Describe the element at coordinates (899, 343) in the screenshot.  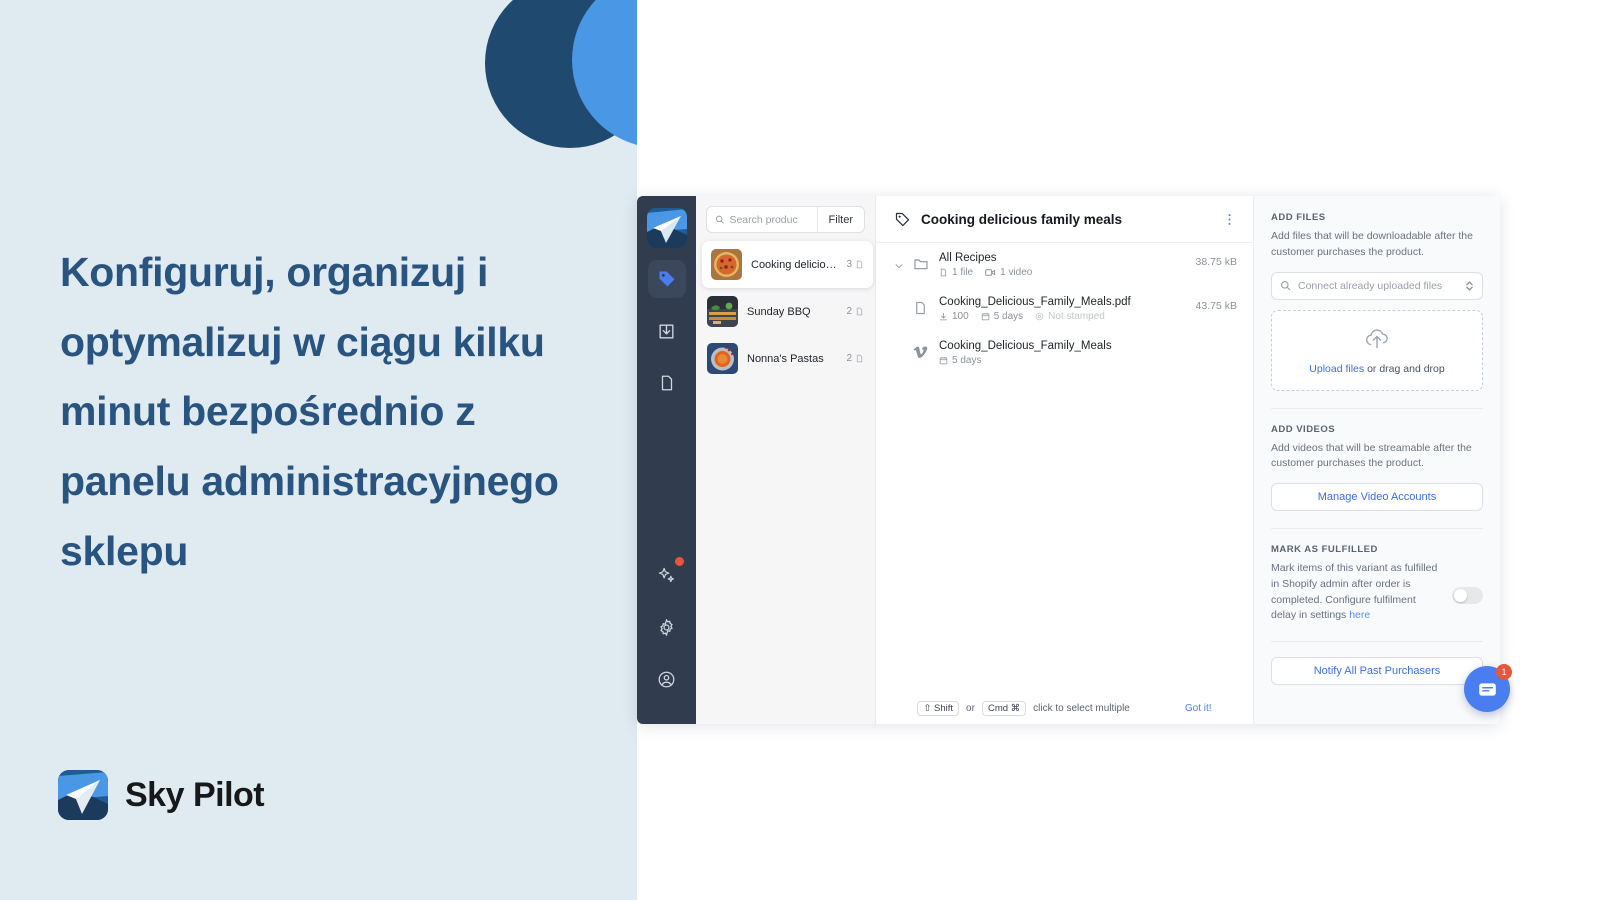
I see `row-indent-spacer` at that location.